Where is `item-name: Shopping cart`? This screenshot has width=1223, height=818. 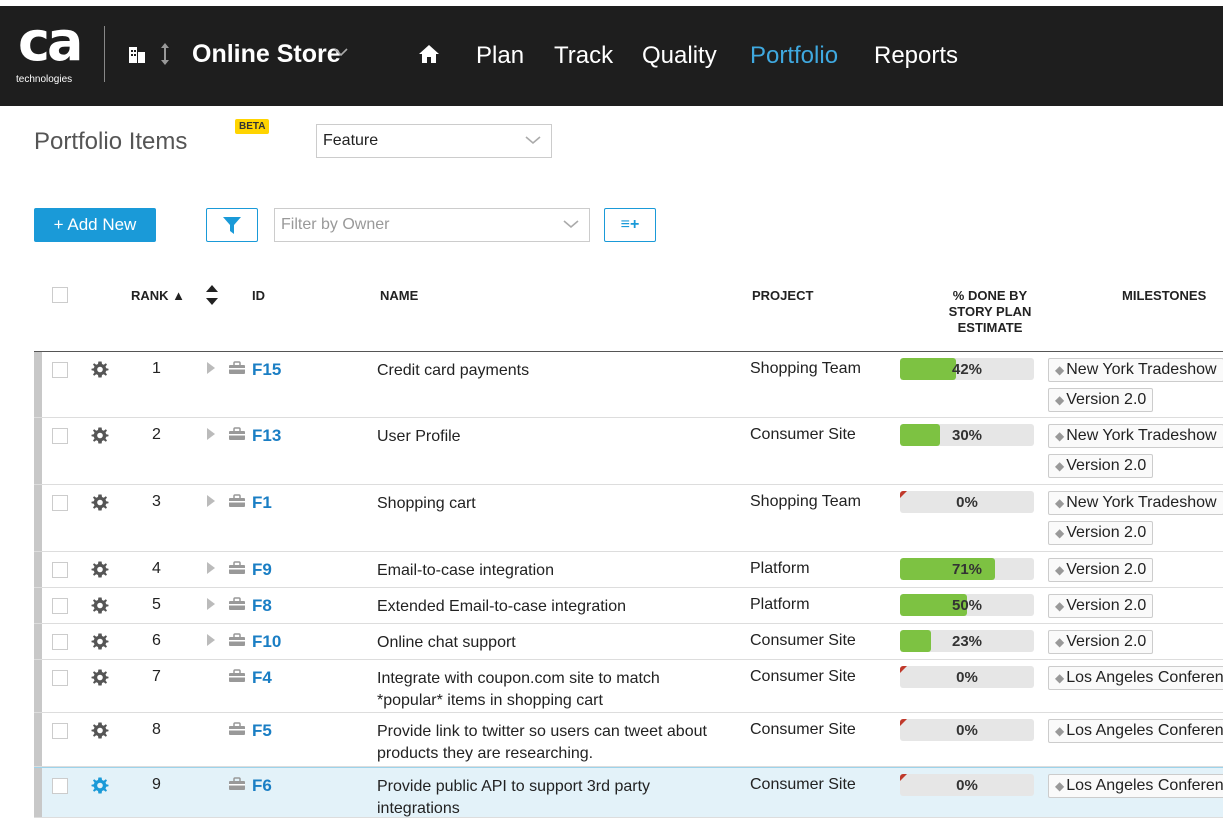 item-name: Shopping cart is located at coordinates (552, 504).